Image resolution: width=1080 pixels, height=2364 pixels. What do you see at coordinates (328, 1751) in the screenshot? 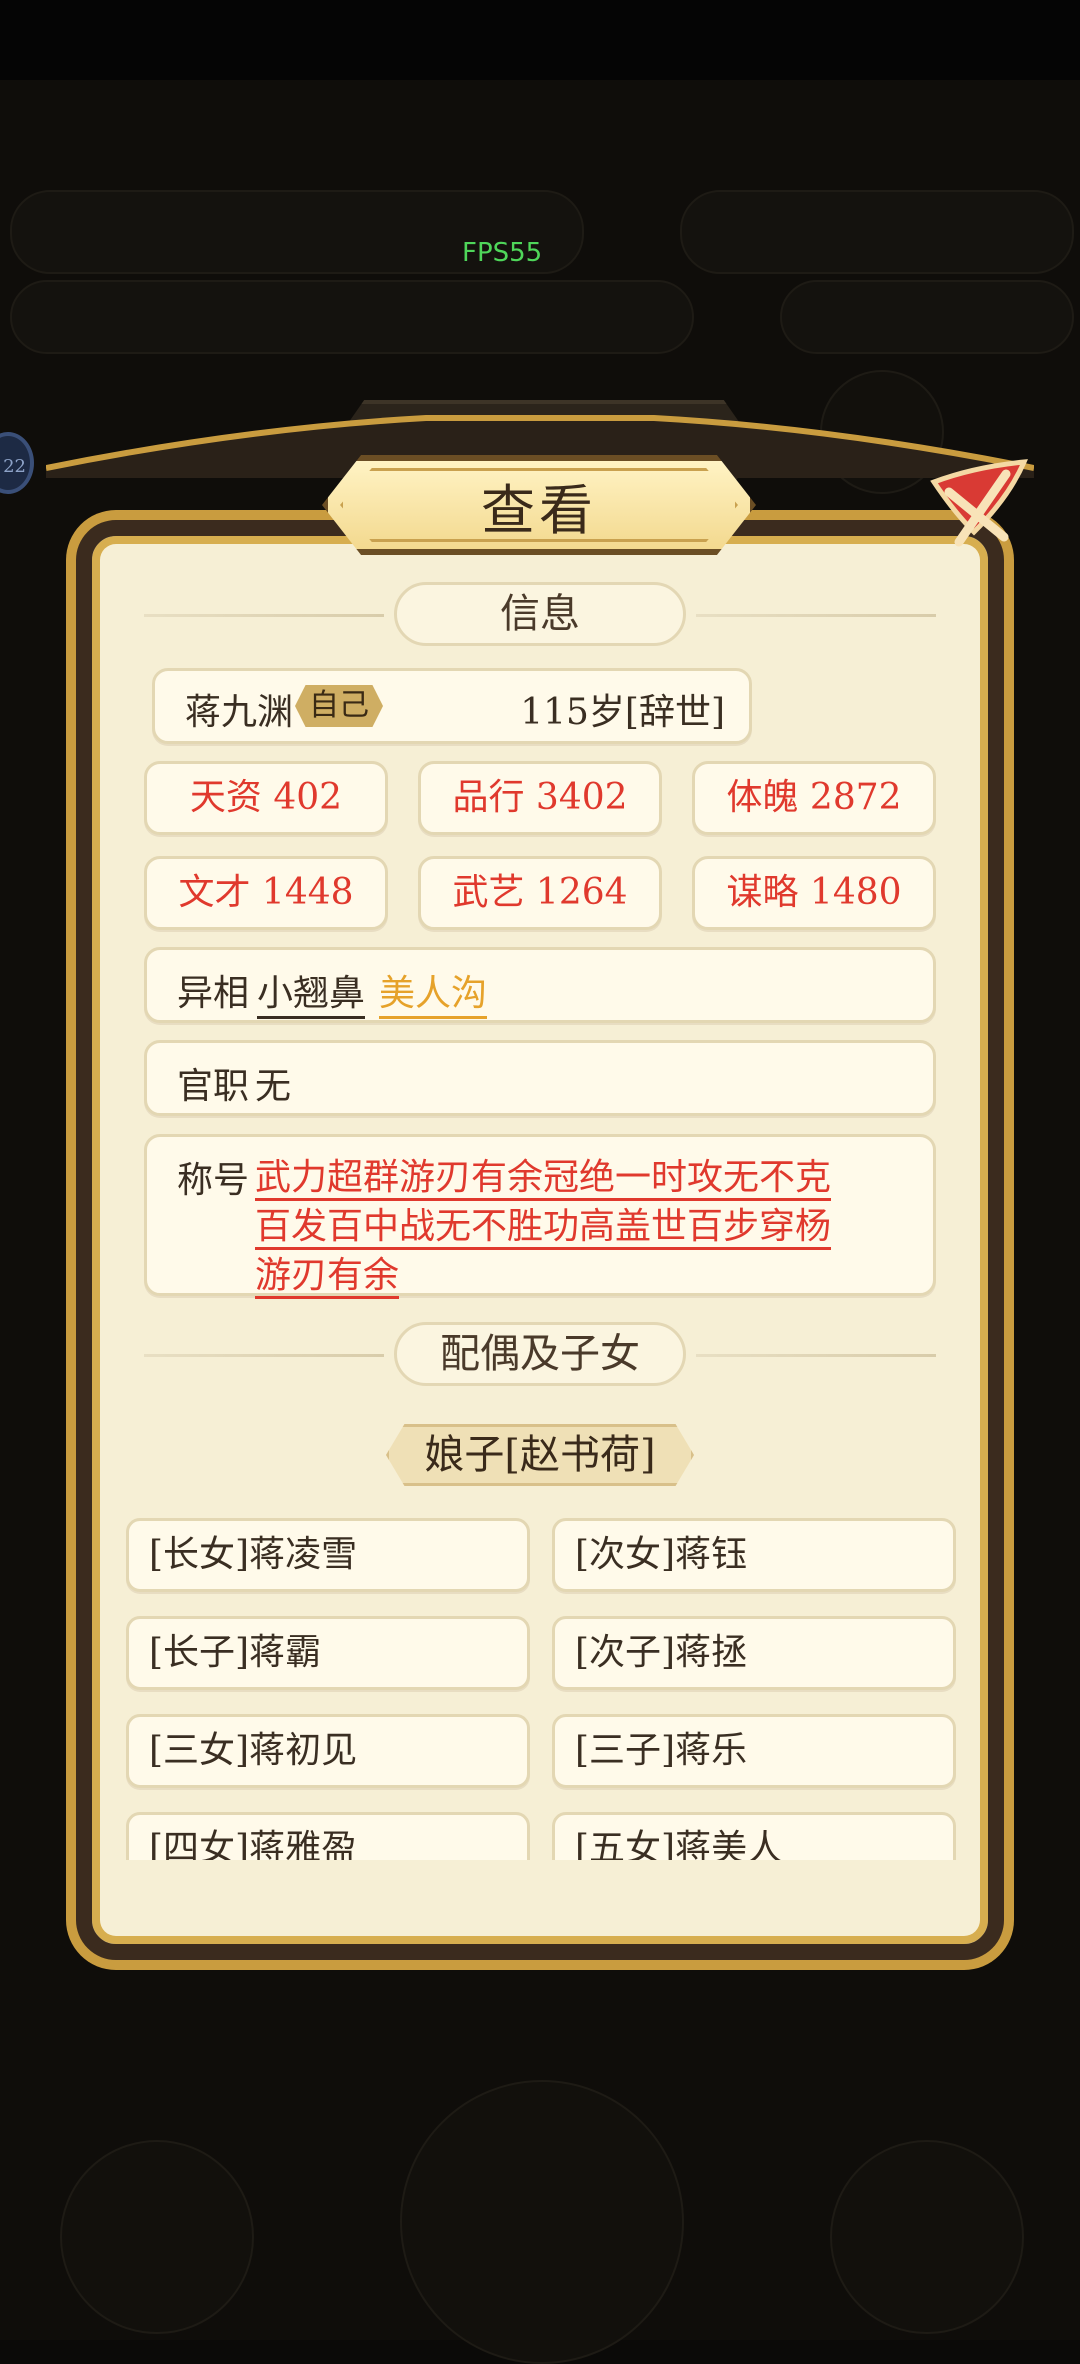
I see `child-button: [三女]蒋初见` at bounding box center [328, 1751].